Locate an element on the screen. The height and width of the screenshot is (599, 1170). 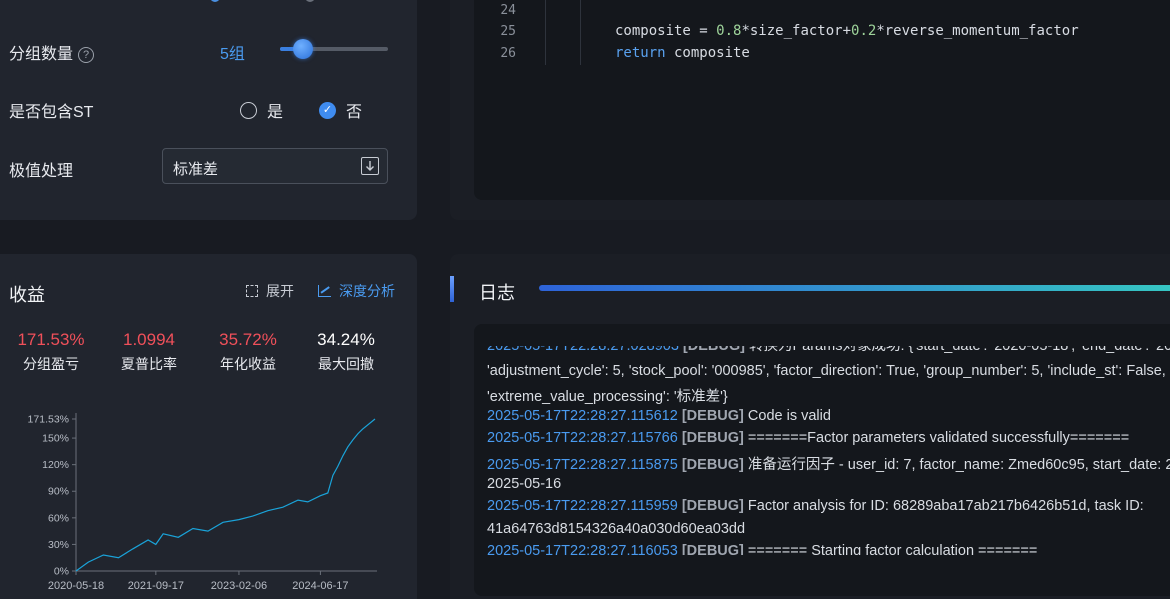
extreme-value-select: 标准差 is located at coordinates (275, 166).